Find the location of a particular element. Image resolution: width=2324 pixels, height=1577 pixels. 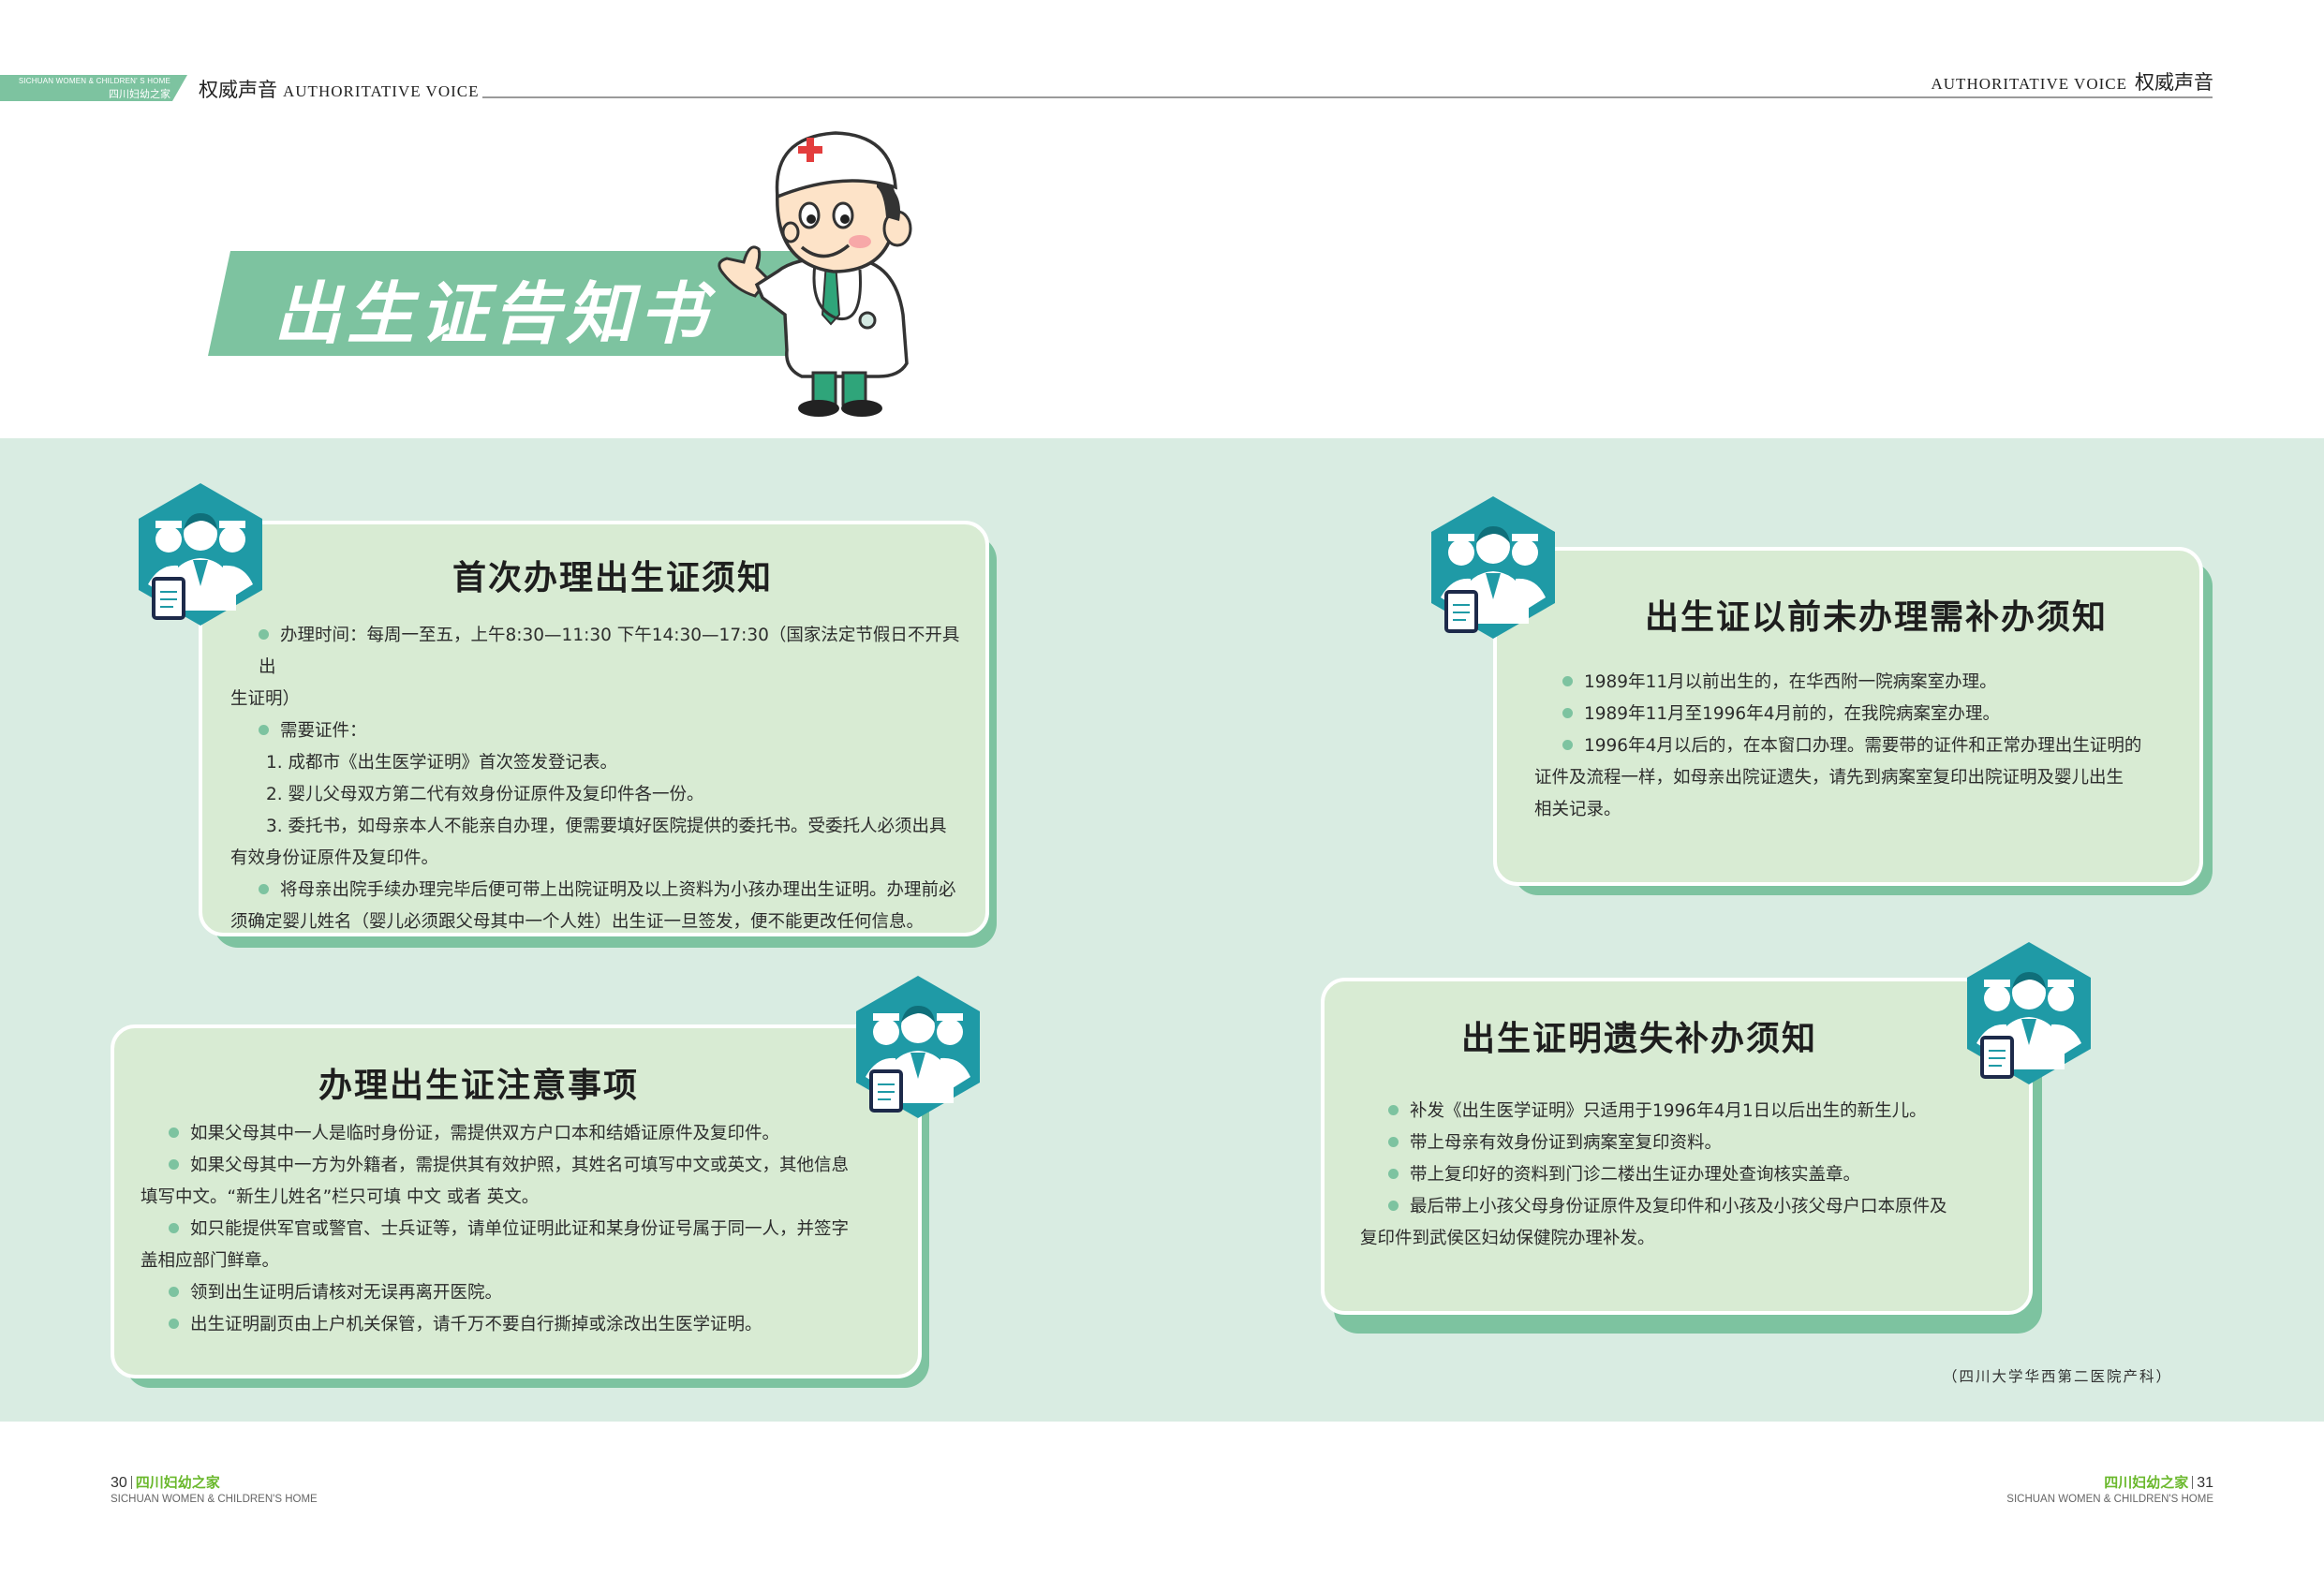

header-right-title: AUTHORITATIVE VOICE 权威声音 is located at coordinates (2073, 81).